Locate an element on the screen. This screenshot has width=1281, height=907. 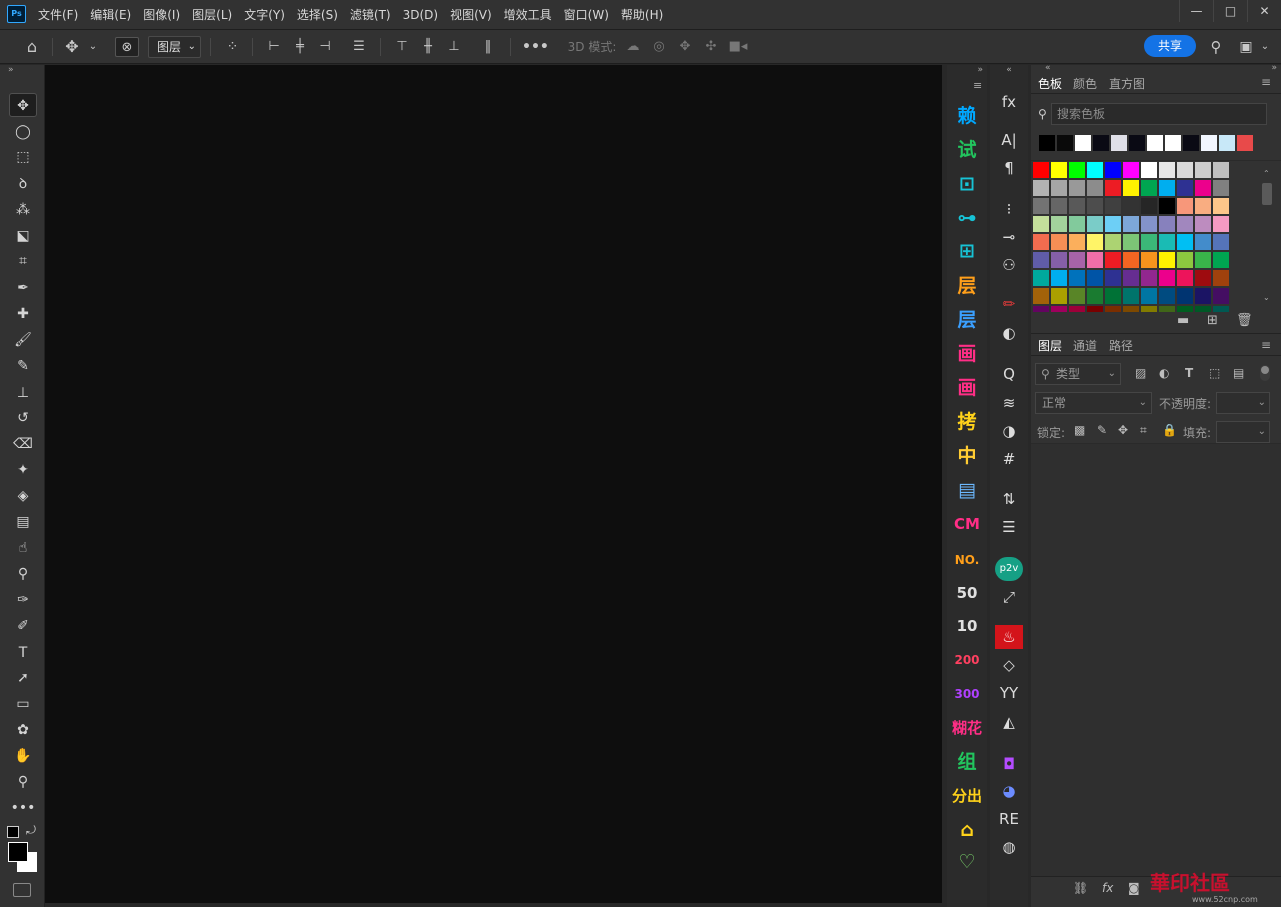
minimize-button: — is located at coordinates (1196, 11).